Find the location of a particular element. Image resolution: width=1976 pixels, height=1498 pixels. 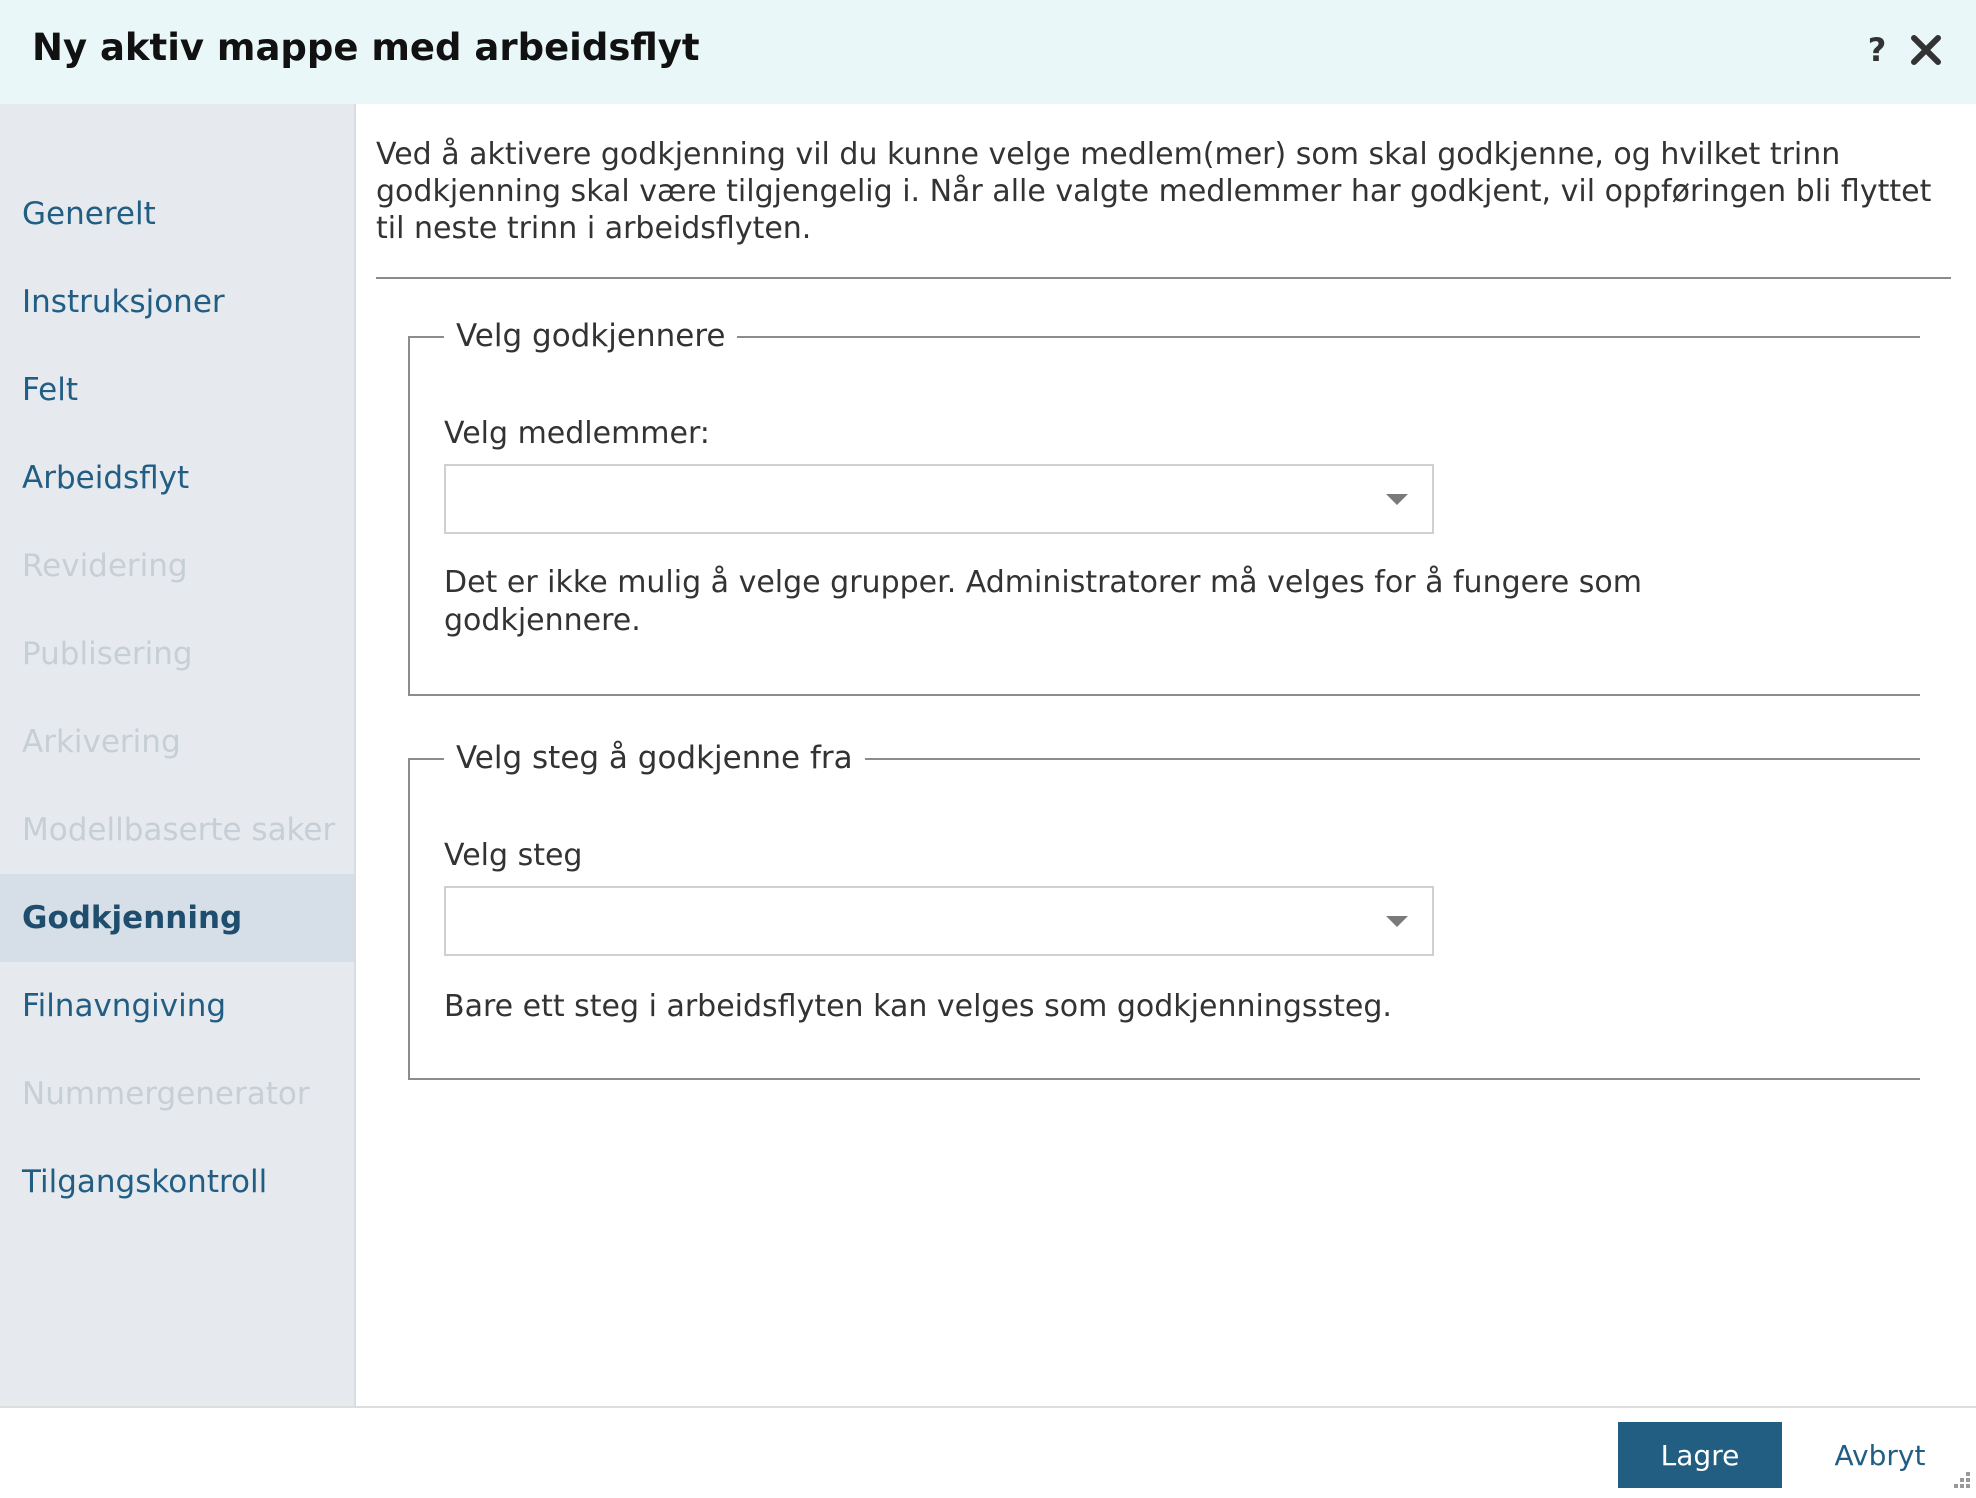

dialog-footer: Lagre Avbryt is located at coordinates (988, 1452).